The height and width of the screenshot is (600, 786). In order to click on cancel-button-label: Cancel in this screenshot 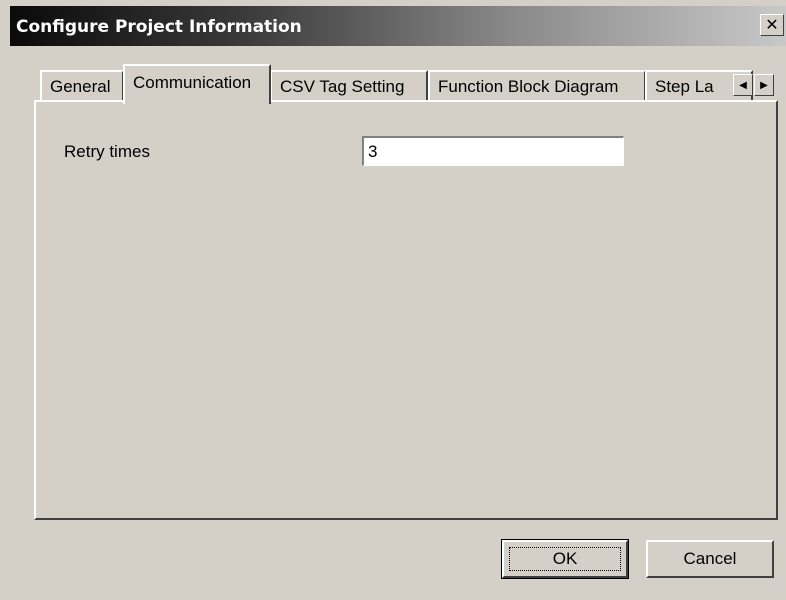, I will do `click(710, 558)`.